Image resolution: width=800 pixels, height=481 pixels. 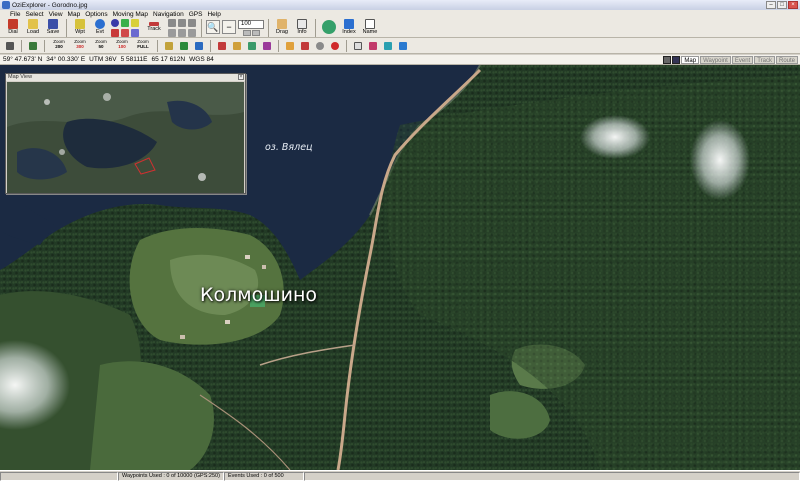 What do you see at coordinates (125, 33) in the screenshot?
I see `proximity-icon` at bounding box center [125, 33].